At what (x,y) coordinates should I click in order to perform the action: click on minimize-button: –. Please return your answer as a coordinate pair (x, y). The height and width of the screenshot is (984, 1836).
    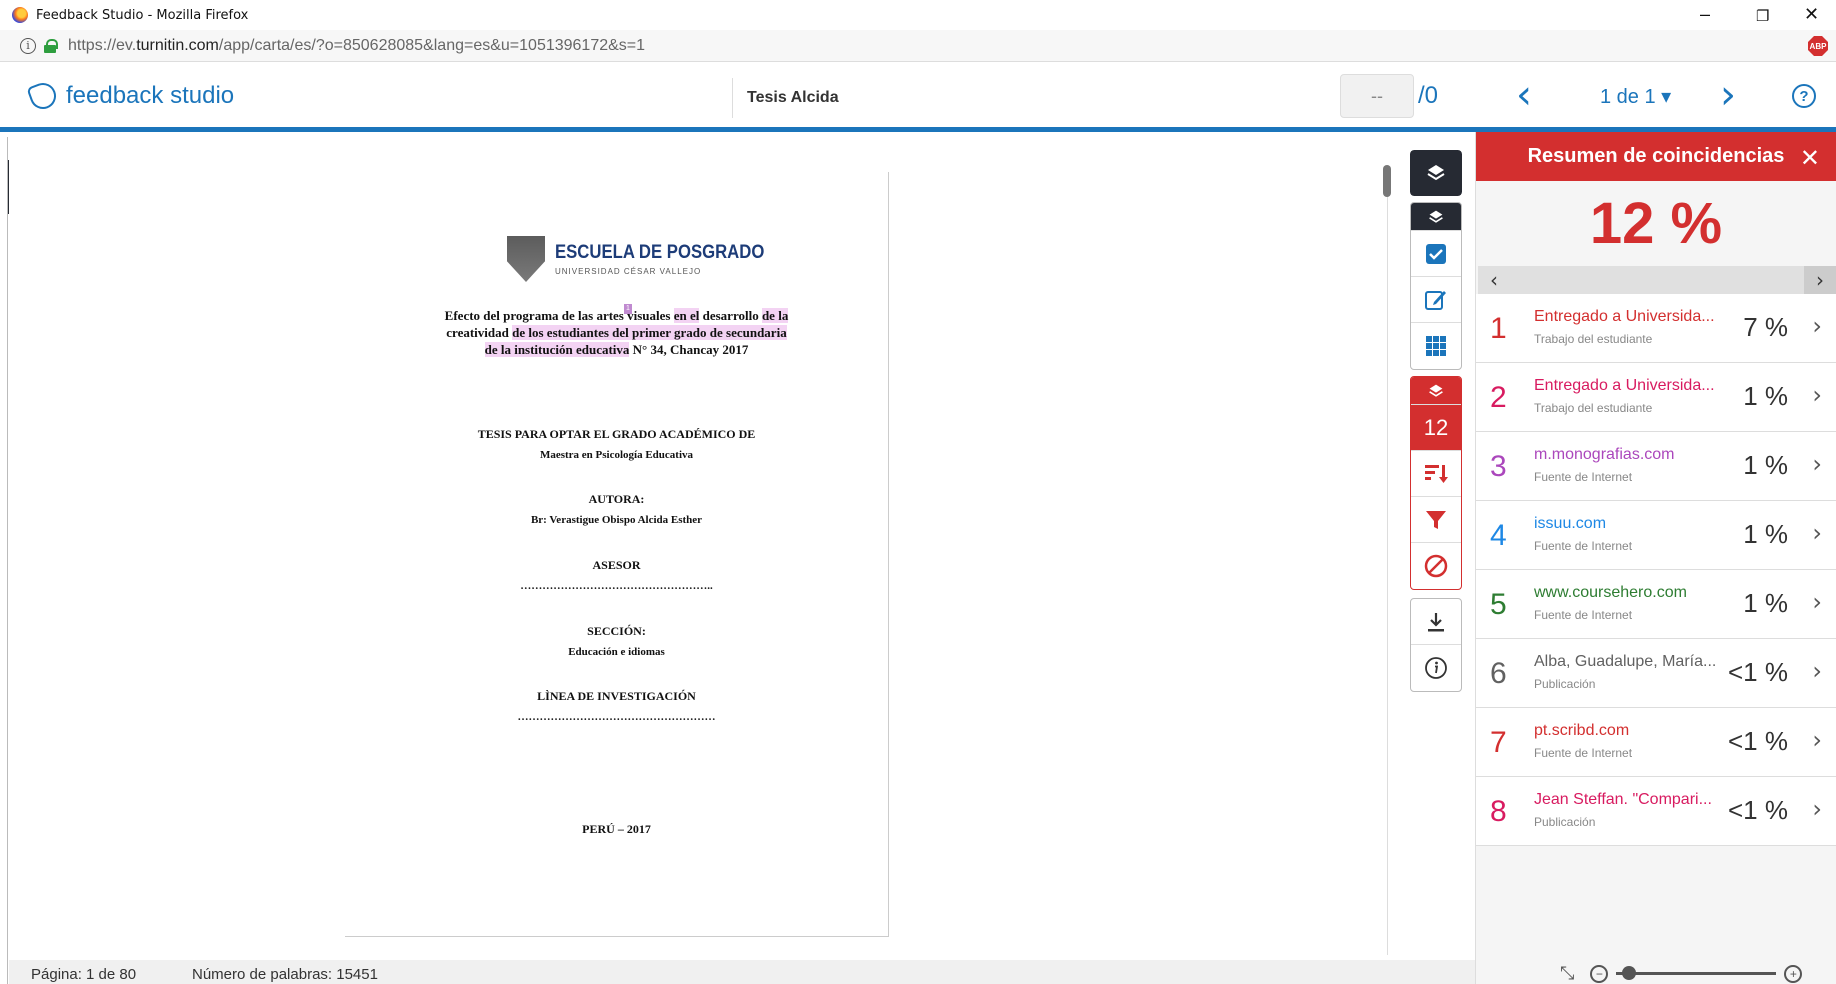
    Looking at the image, I should click on (1705, 14).